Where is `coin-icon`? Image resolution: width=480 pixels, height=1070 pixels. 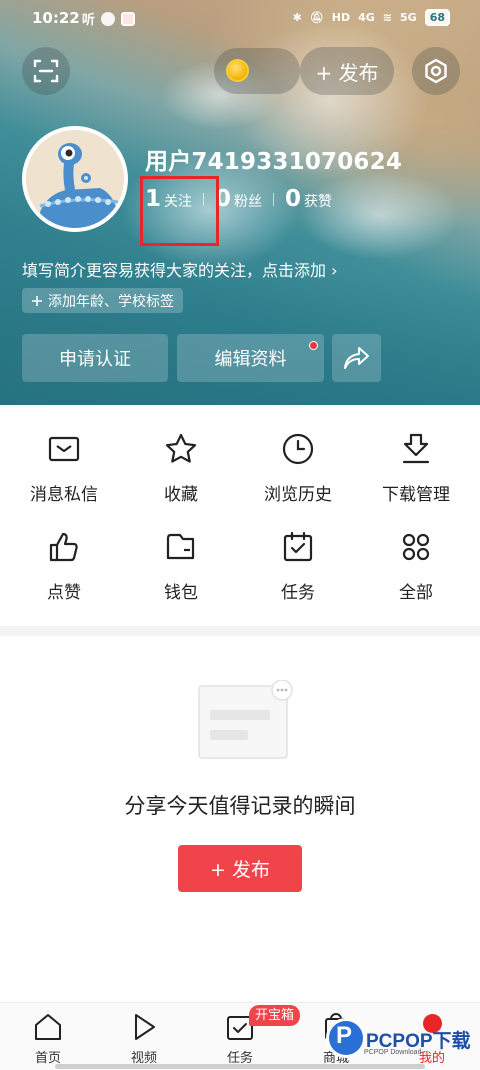
coin-icon is located at coordinates (237, 70).